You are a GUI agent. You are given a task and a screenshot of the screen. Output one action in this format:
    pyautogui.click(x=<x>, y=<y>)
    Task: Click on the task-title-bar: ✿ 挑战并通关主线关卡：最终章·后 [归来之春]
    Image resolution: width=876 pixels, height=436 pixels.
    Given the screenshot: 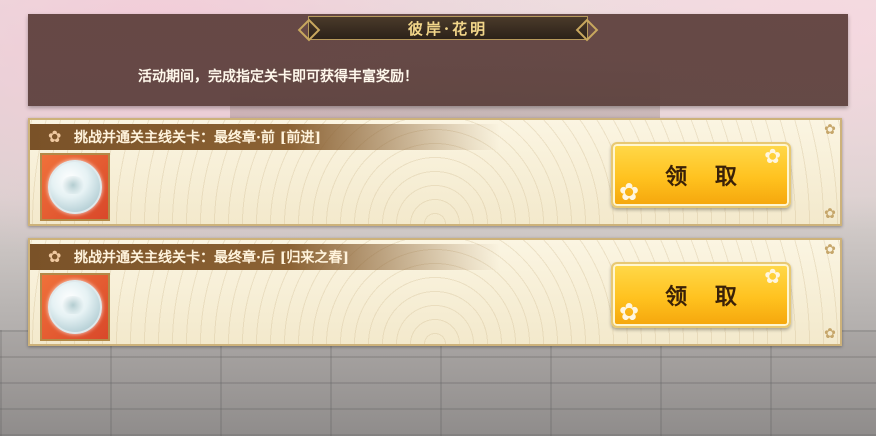 What is the action you would take?
    pyautogui.click(x=265, y=257)
    